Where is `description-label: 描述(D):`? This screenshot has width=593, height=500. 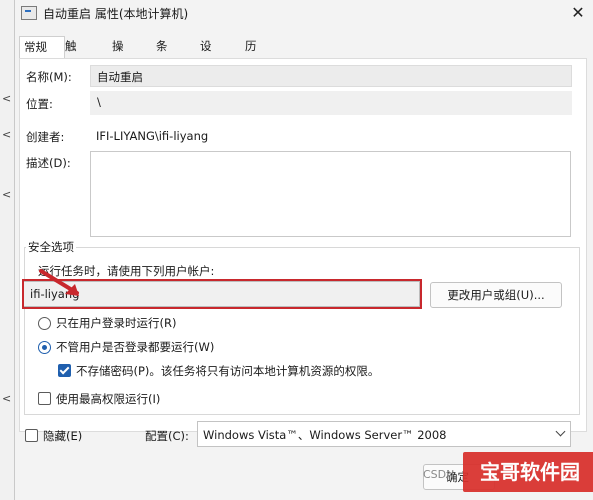 description-label: 描述(D): is located at coordinates (48, 163).